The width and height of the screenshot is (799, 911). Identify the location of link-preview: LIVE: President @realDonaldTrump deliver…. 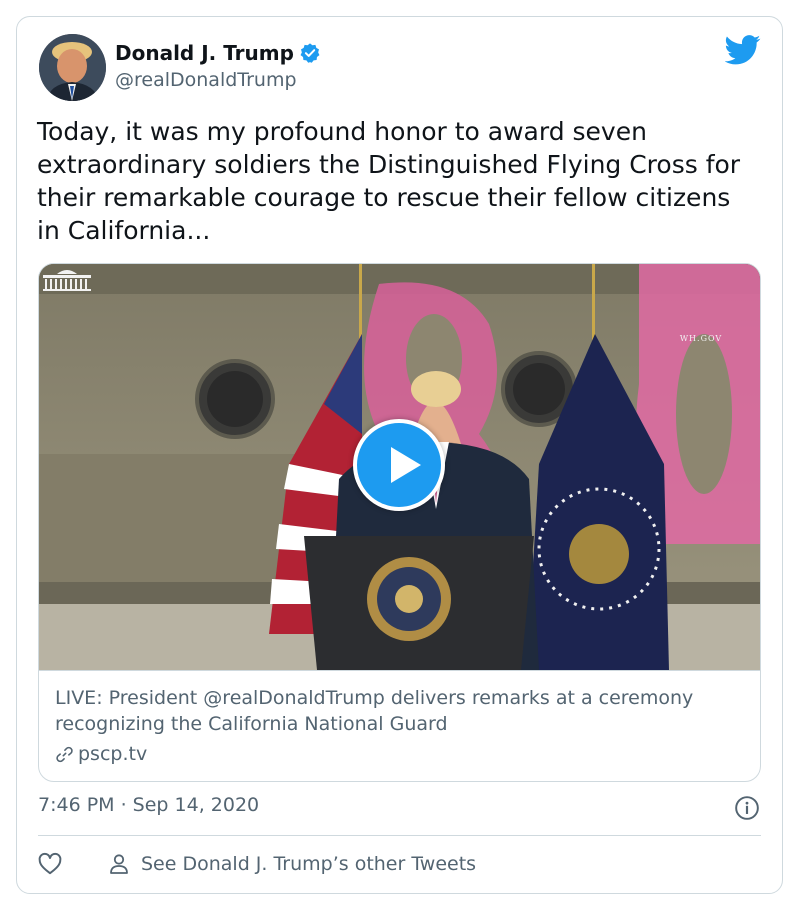
(399, 725).